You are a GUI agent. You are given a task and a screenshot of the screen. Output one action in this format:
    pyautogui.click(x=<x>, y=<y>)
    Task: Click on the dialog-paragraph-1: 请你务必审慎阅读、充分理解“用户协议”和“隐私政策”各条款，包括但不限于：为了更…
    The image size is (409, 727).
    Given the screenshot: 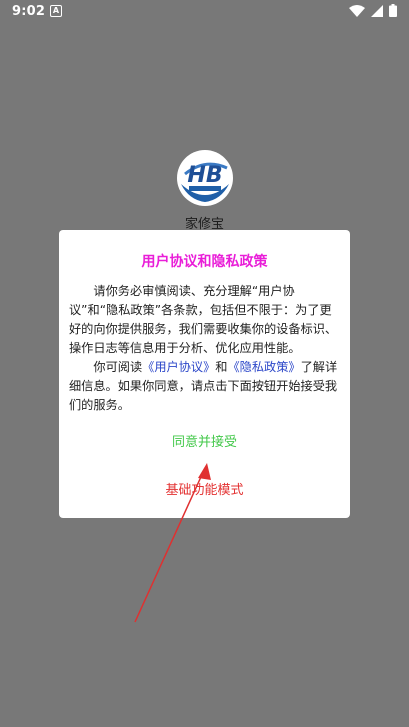 What is the action you would take?
    pyautogui.click(x=203, y=319)
    